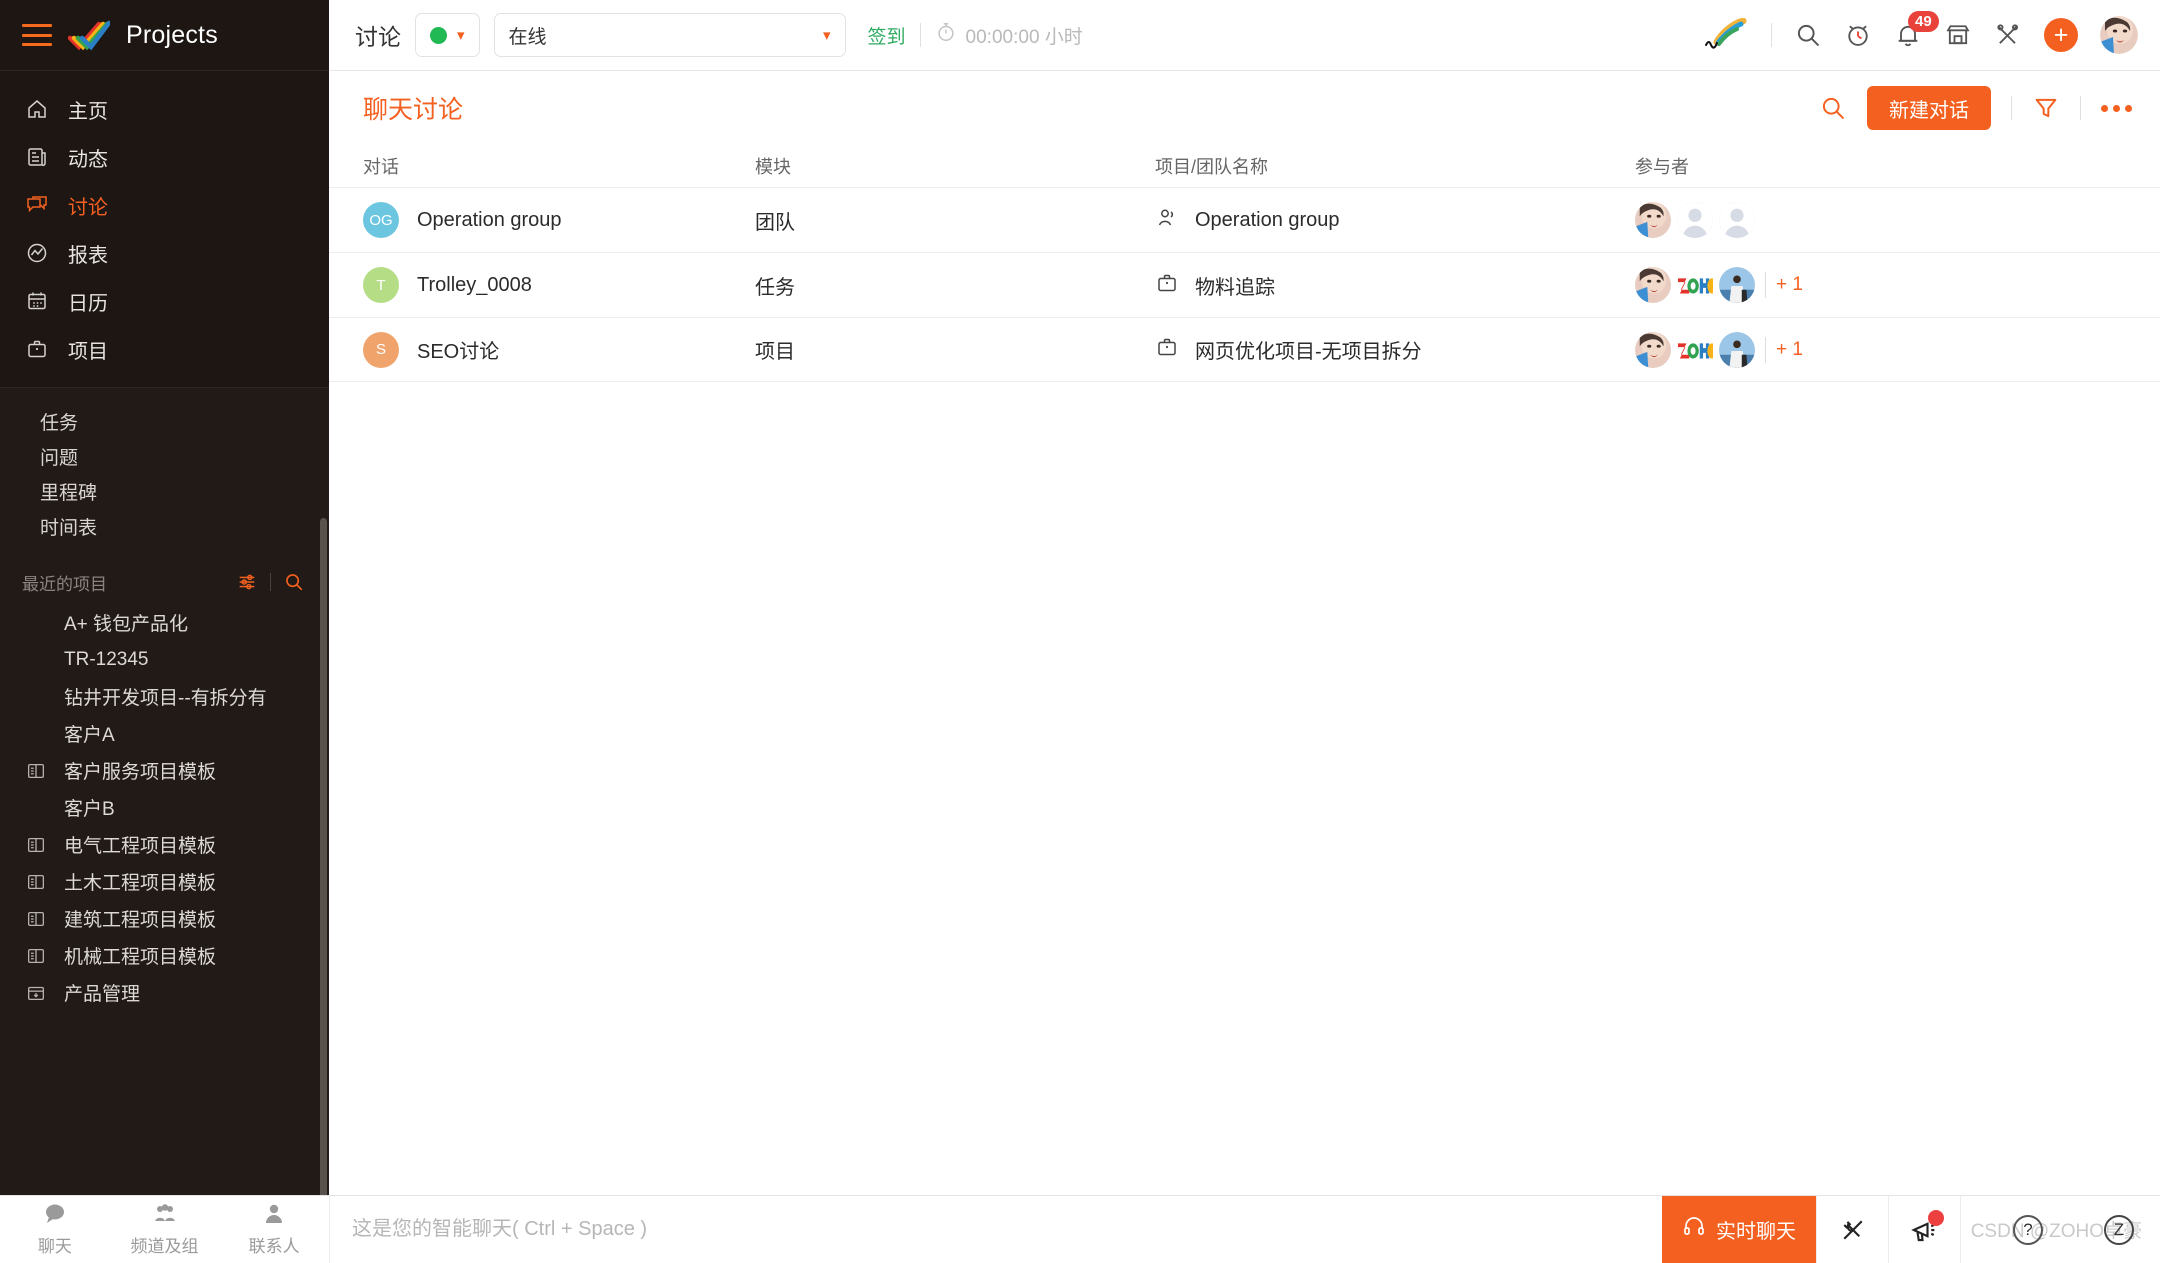  What do you see at coordinates (2116, 108) in the screenshot?
I see `more-options-icon` at bounding box center [2116, 108].